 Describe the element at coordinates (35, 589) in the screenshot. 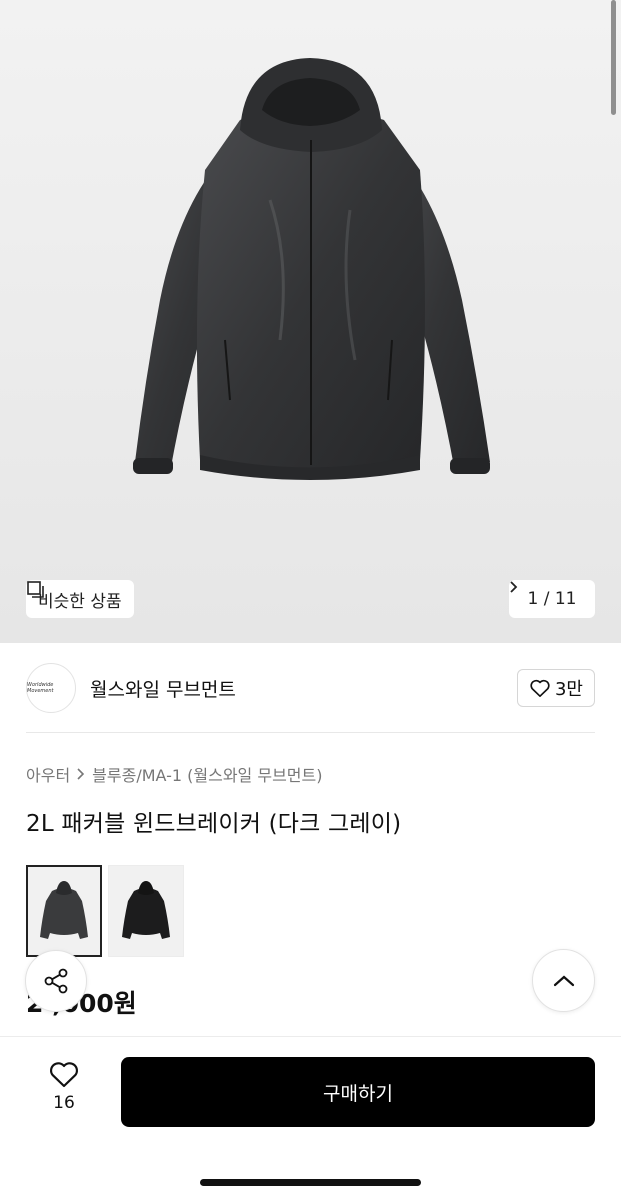

I see `overlay-squares-icon` at that location.